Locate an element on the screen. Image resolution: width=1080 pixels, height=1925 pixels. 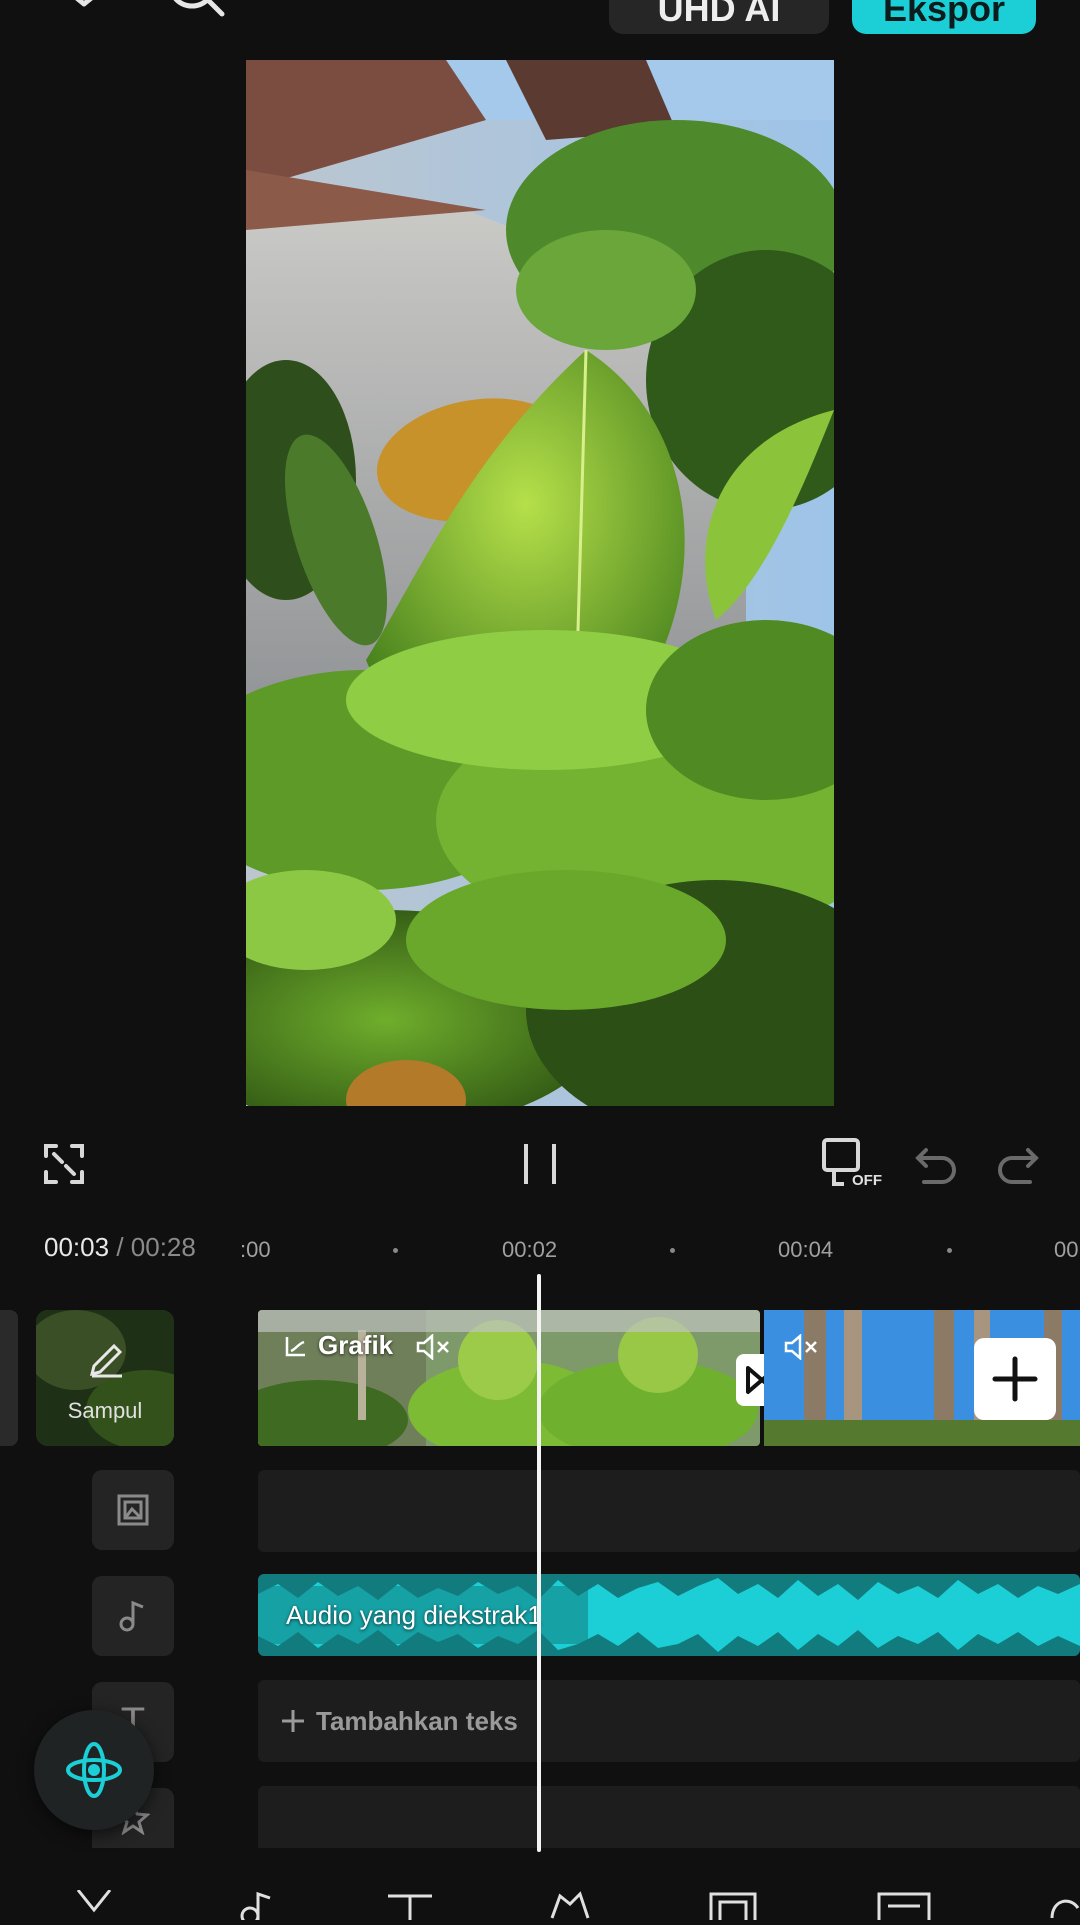
scissors-icon is located at coordinates (94, 1901).